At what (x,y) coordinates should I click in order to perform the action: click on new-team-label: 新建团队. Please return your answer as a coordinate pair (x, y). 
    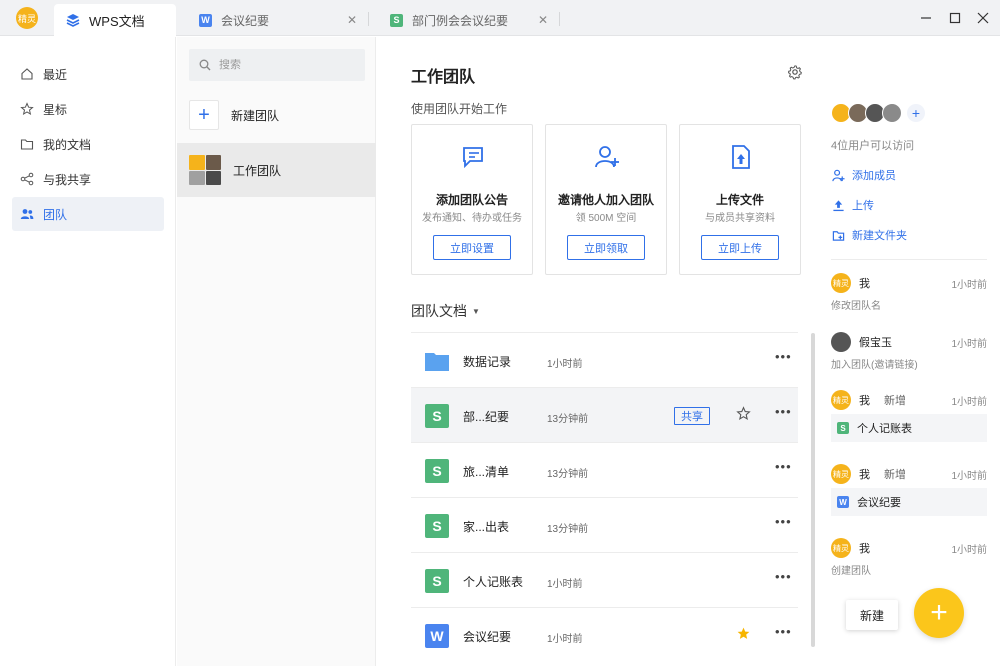
    Looking at the image, I should click on (255, 115).